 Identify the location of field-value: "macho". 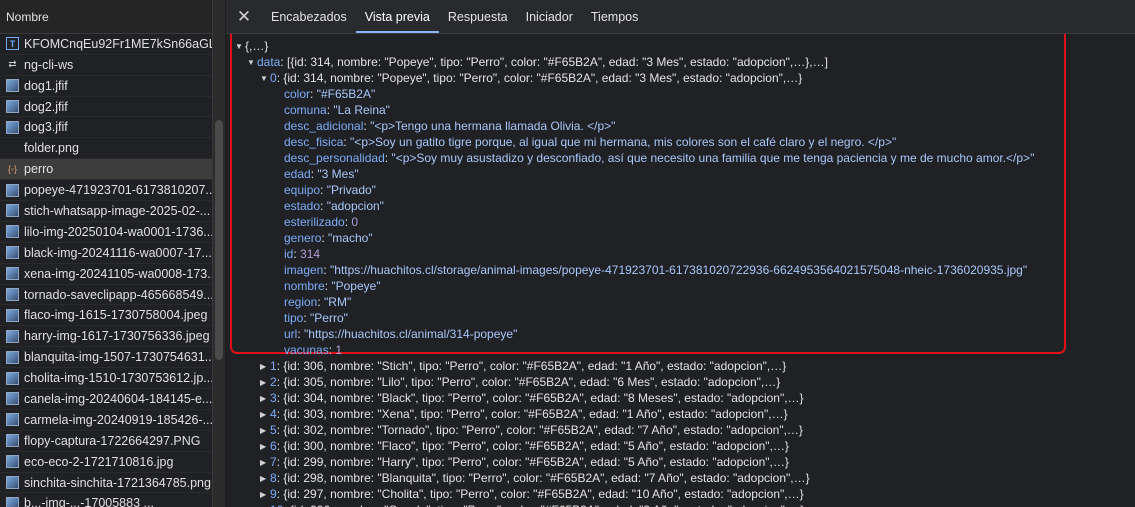
(350, 238).